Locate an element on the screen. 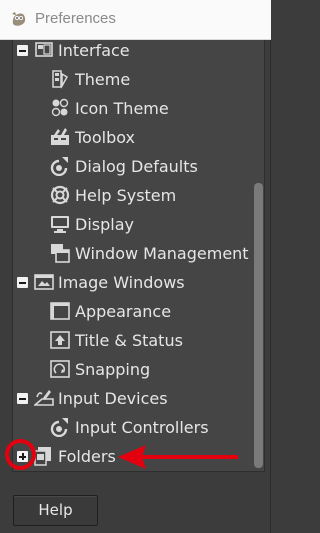  tree-item-image-windows: Image Windows is located at coordinates (132, 282).